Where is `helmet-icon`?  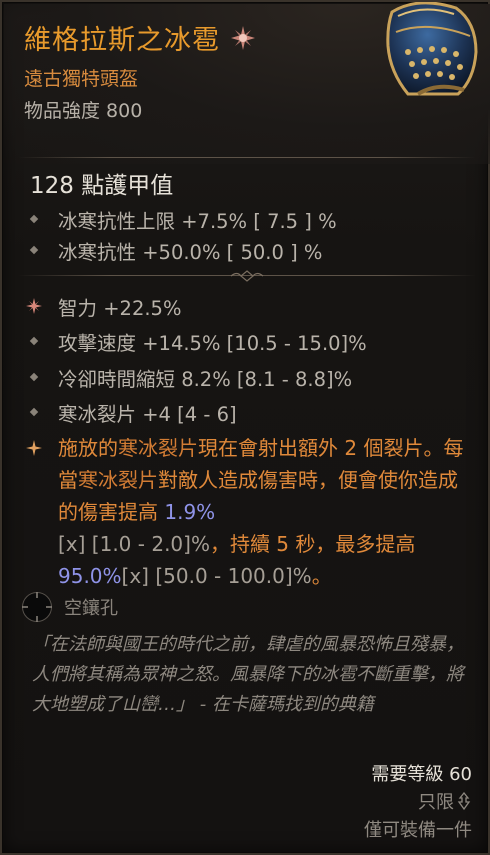 helmet-icon is located at coordinates (432, 49).